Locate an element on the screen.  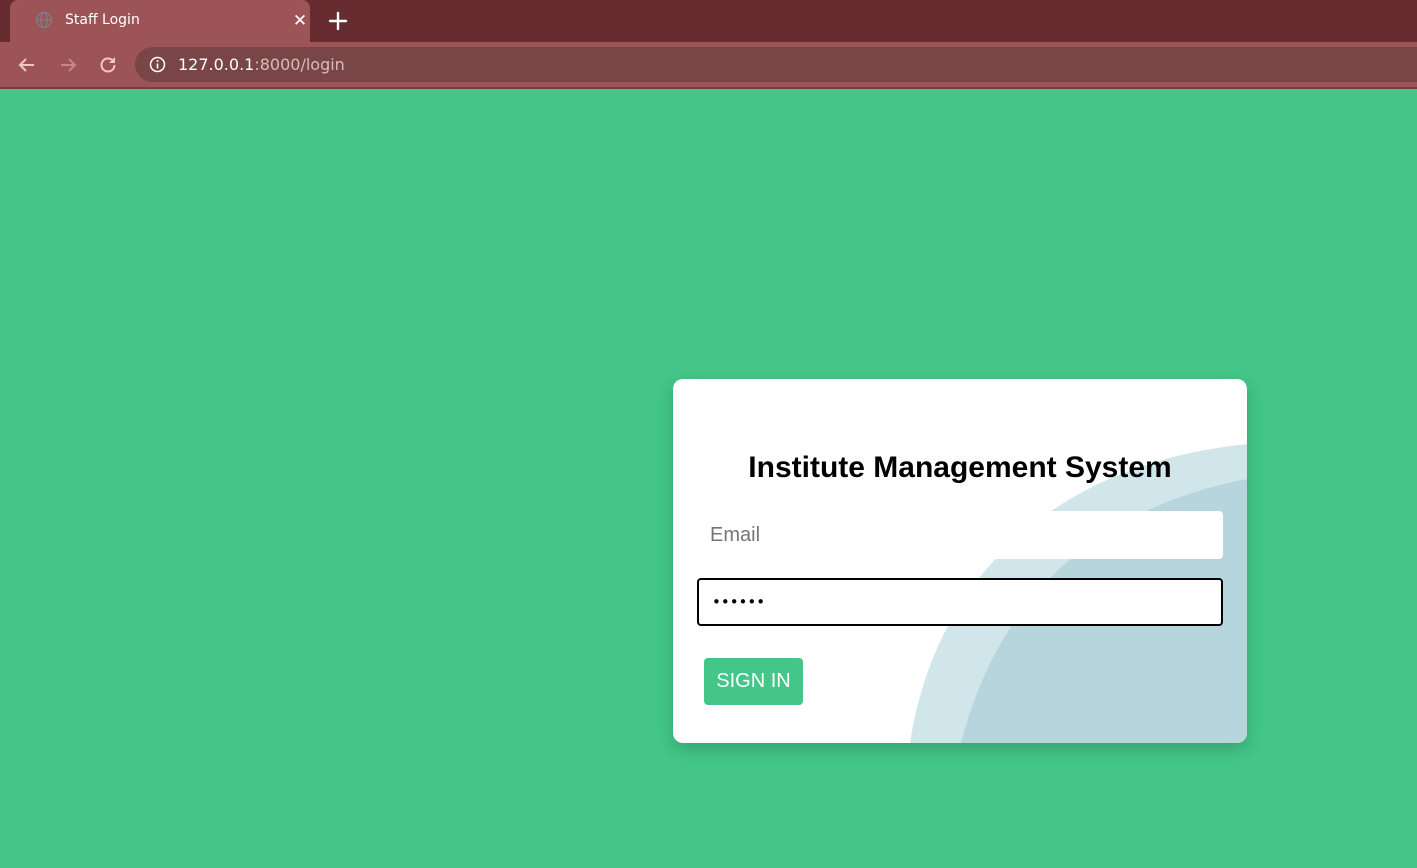
back-arrow-icon is located at coordinates (26, 65).